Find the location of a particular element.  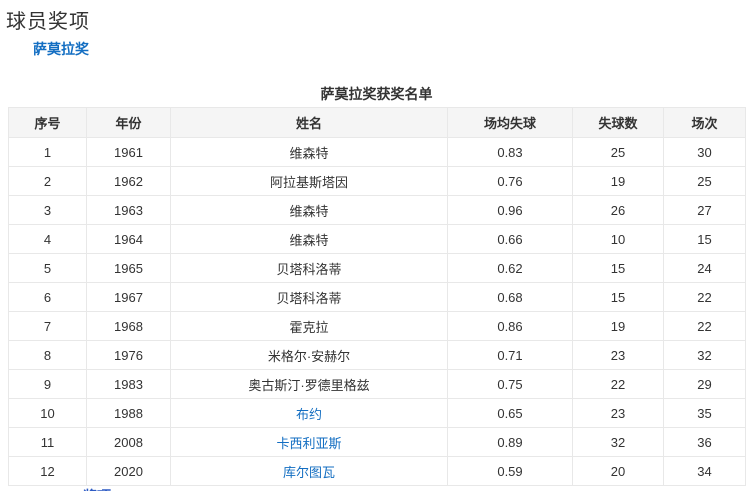

cell-conceded: 25 is located at coordinates (618, 152).